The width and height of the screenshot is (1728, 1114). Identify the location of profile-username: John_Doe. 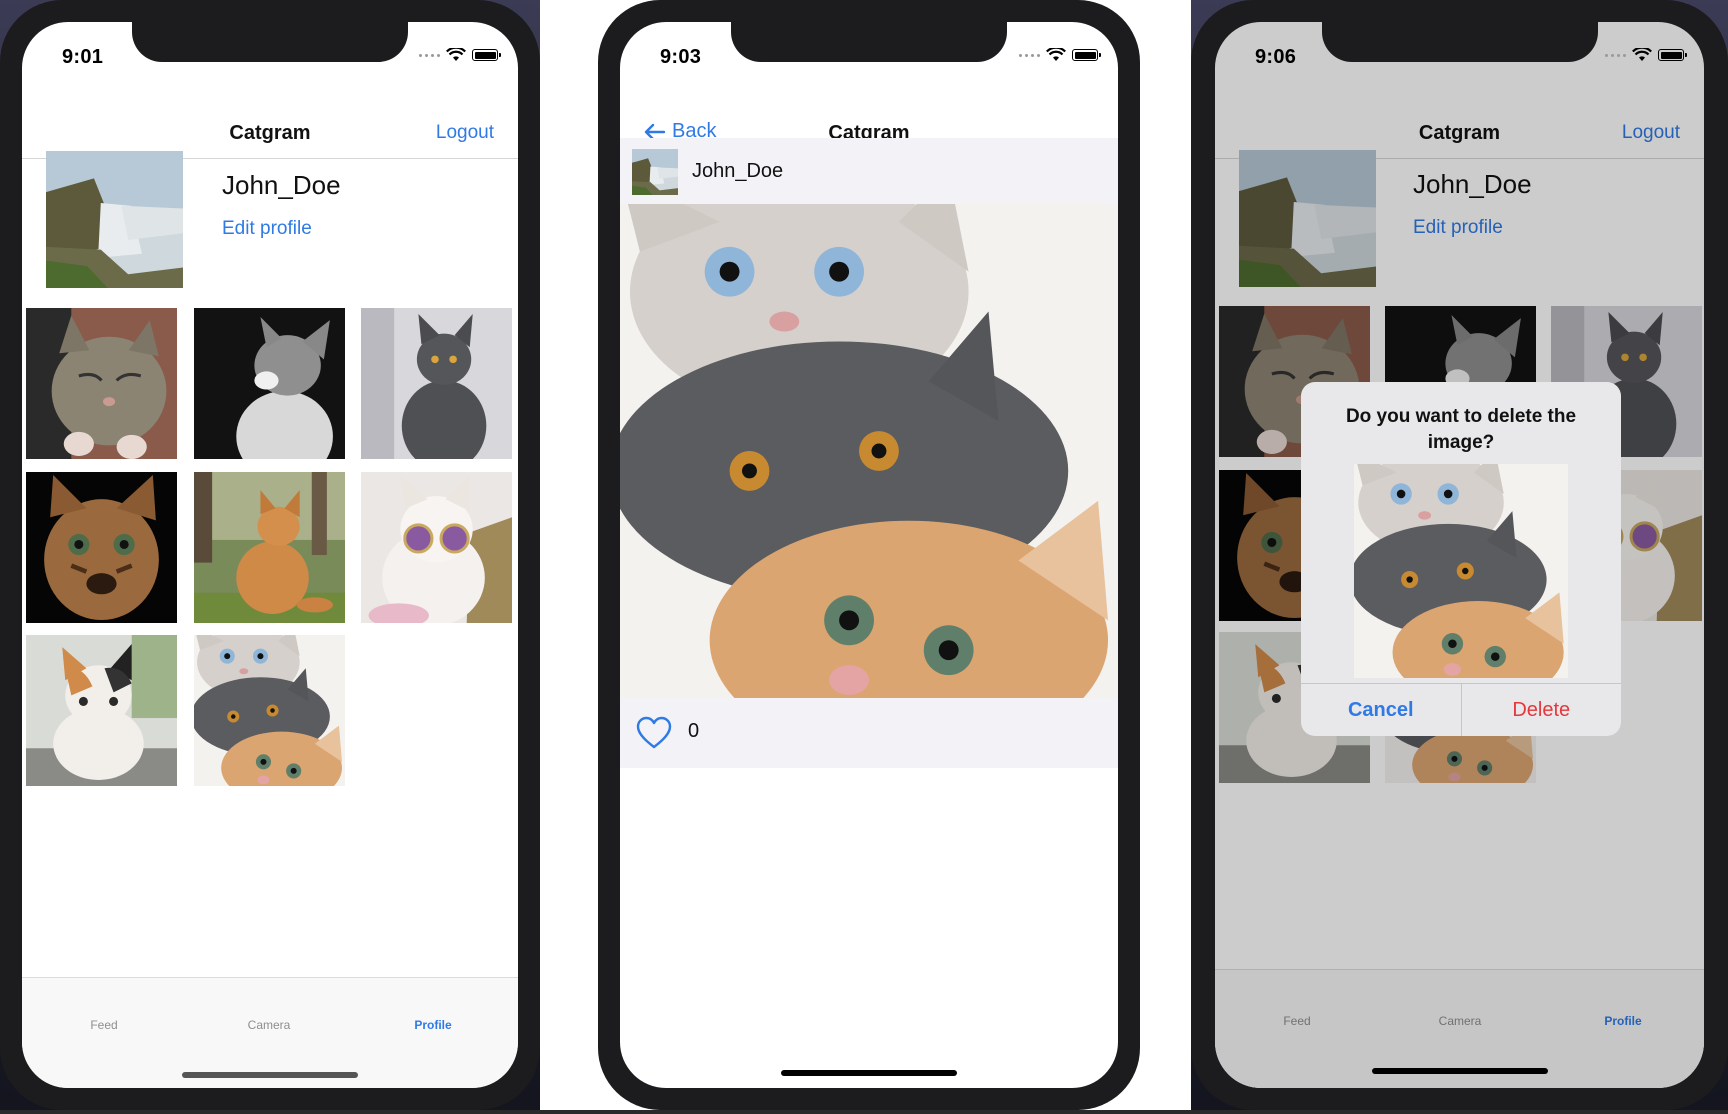
(281, 185).